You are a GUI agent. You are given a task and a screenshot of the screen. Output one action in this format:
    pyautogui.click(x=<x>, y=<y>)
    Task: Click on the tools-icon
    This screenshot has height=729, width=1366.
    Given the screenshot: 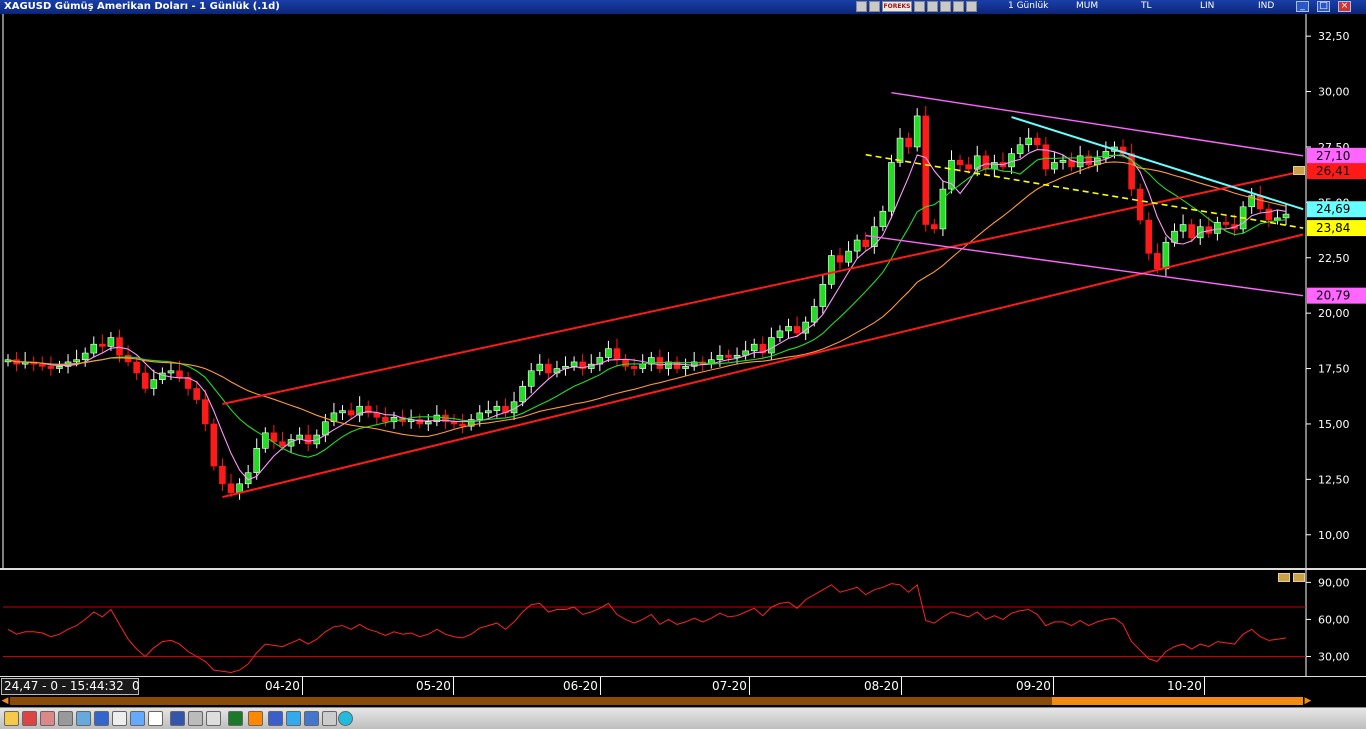 What is the action you would take?
    pyautogui.click(x=329, y=718)
    